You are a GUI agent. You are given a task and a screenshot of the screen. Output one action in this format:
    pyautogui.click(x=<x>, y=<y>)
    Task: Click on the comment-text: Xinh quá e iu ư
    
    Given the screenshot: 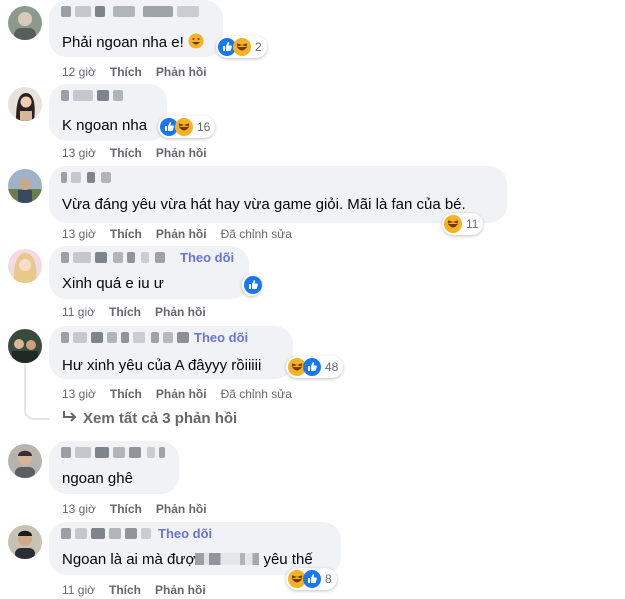 What is the action you would take?
    pyautogui.click(x=113, y=283)
    